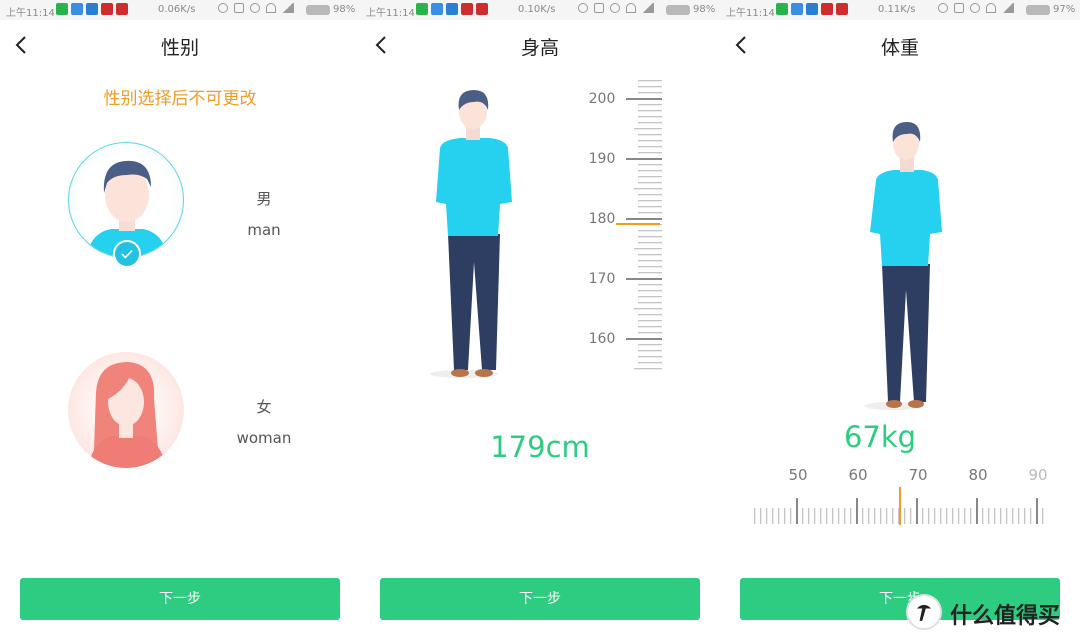  I want to click on ruler-label: 50, so click(797, 475).